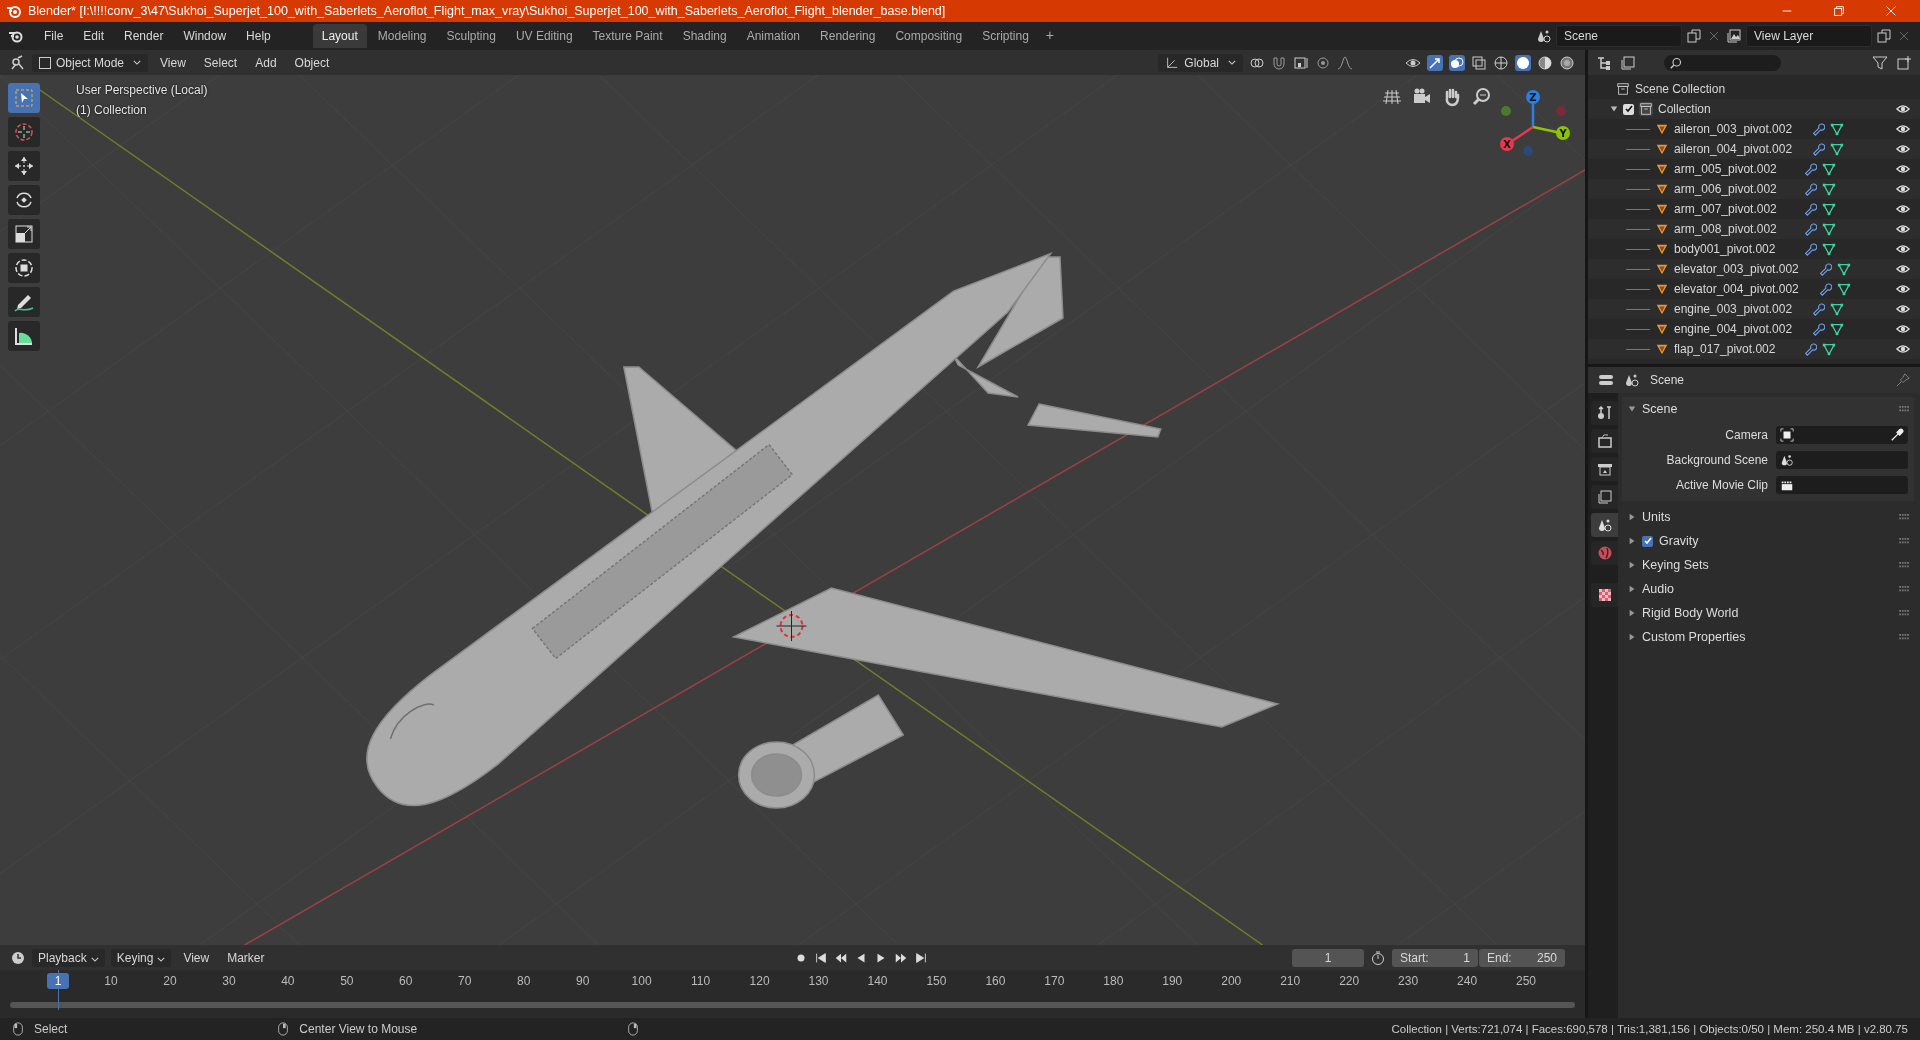  What do you see at coordinates (18, 62) in the screenshot?
I see `editor-type-icon` at bounding box center [18, 62].